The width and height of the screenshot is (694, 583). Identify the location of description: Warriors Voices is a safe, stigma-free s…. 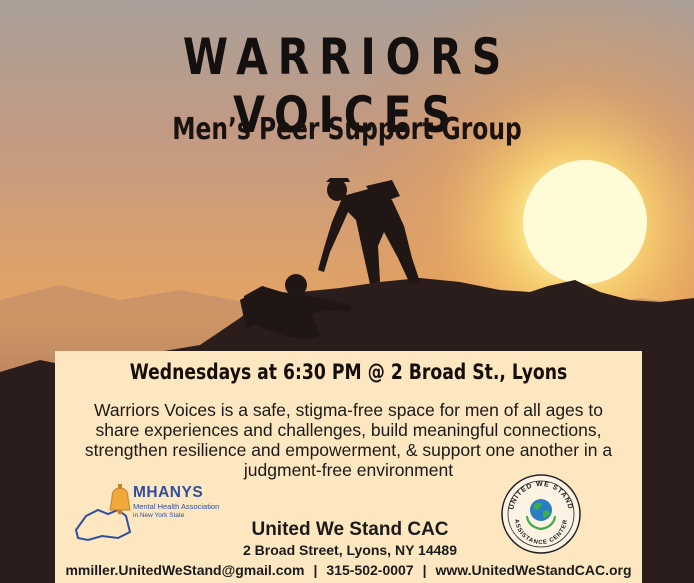
(348, 440).